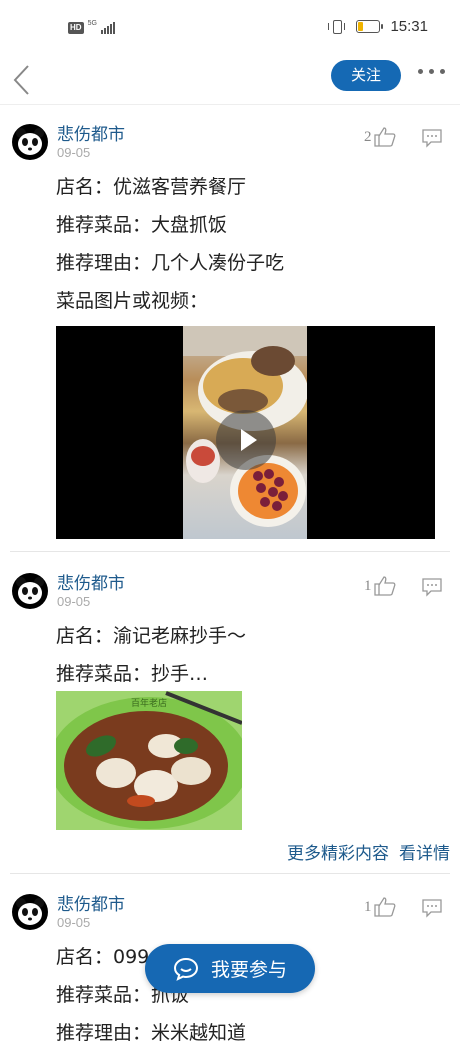  I want to click on more-content-link: 更多精彩内容, so click(338, 851).